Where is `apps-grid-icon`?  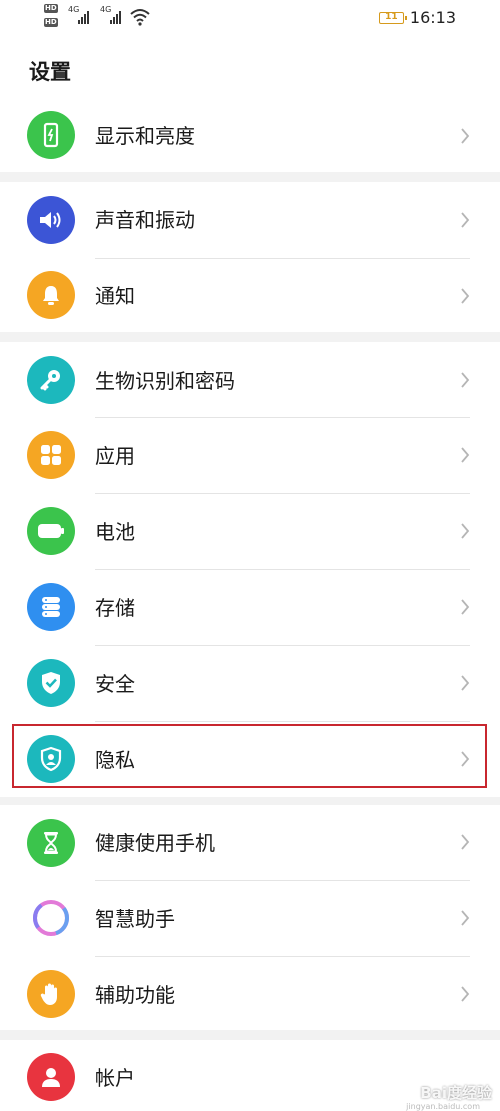
apps-grid-icon is located at coordinates (51, 455).